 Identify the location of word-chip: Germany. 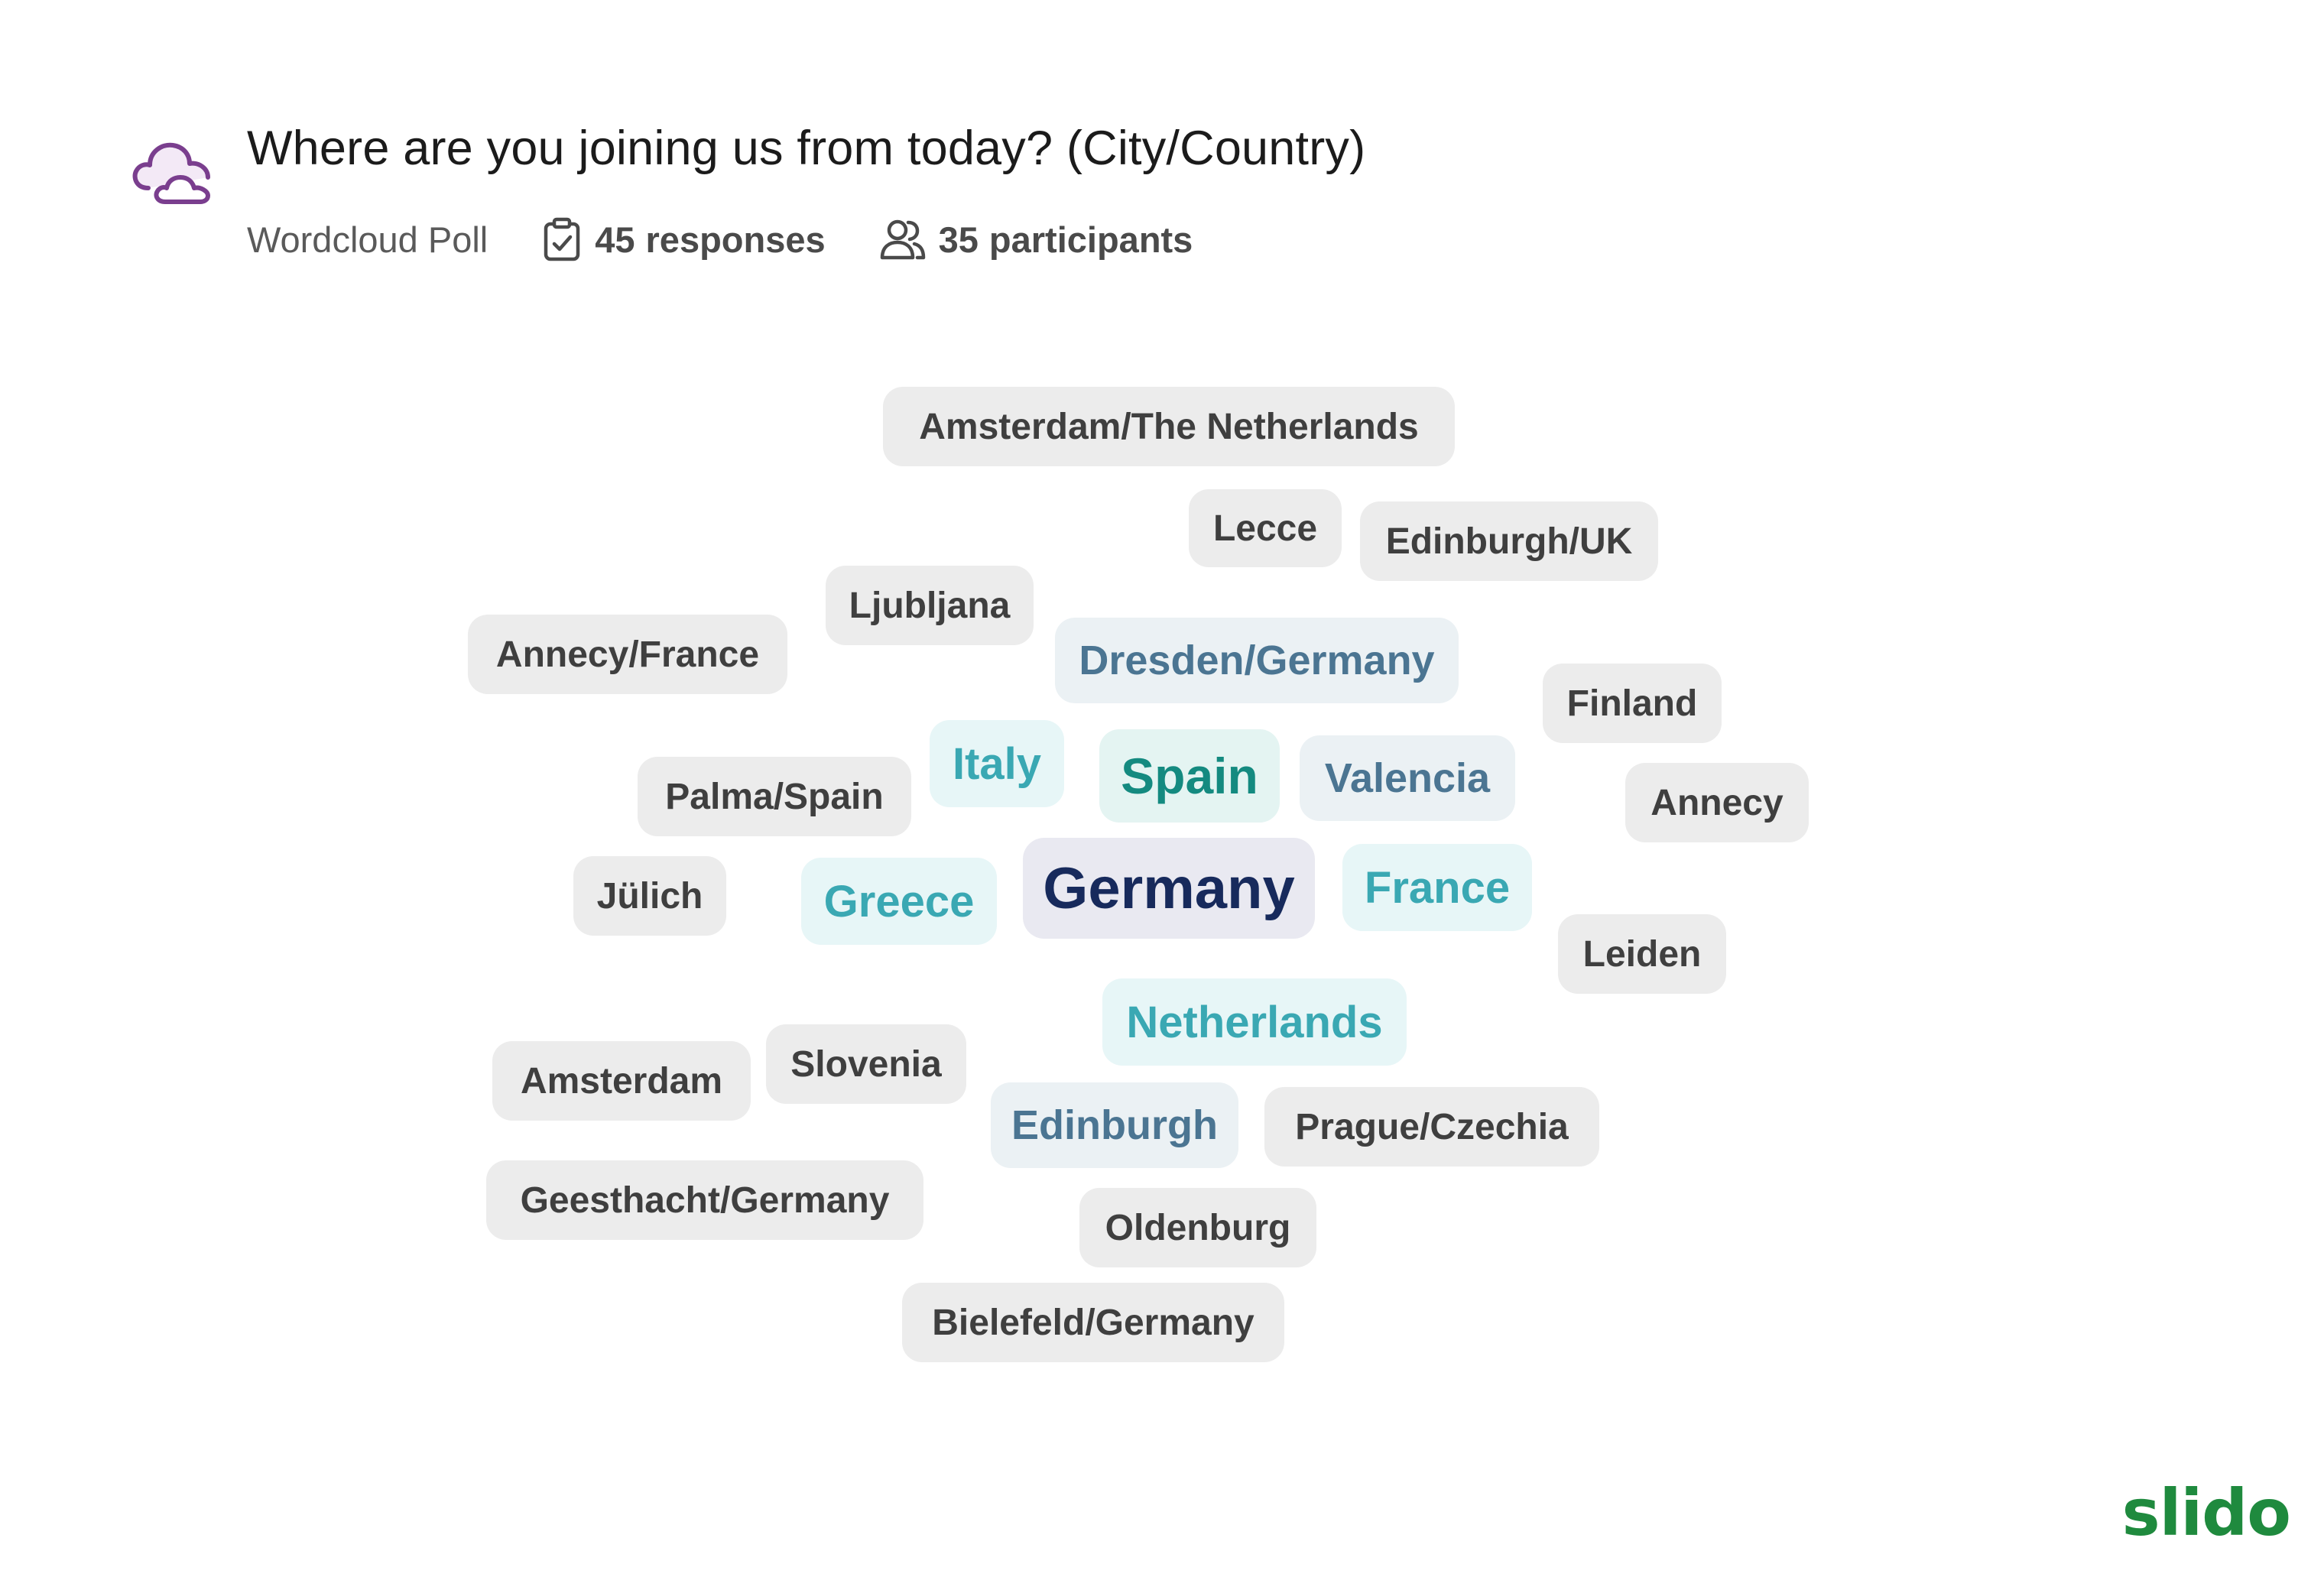
(1169, 888).